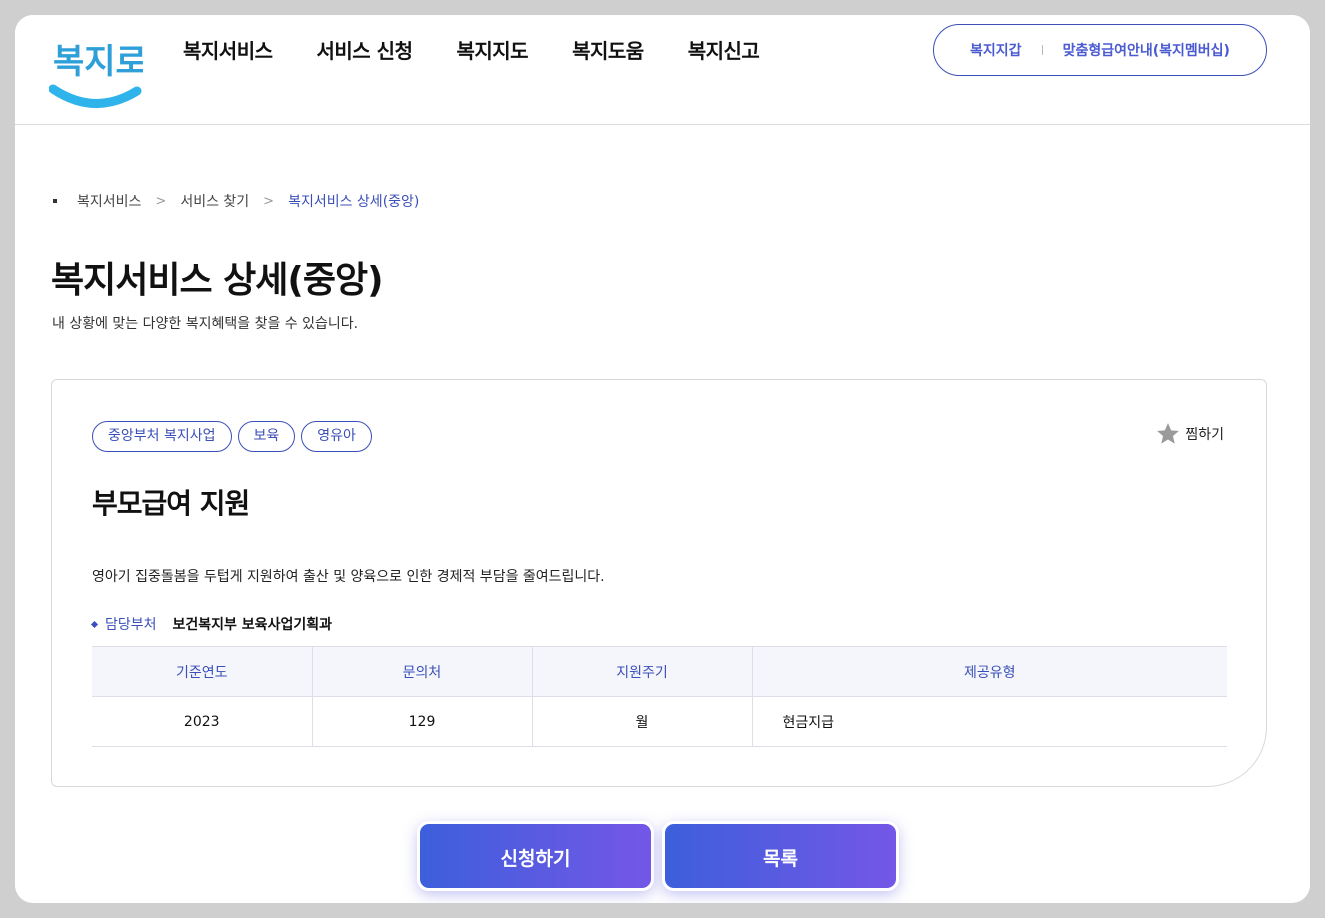 Image resolution: width=1325 pixels, height=918 pixels. Describe the element at coordinates (421, 671) in the screenshot. I see `header-contact: 문의처` at that location.